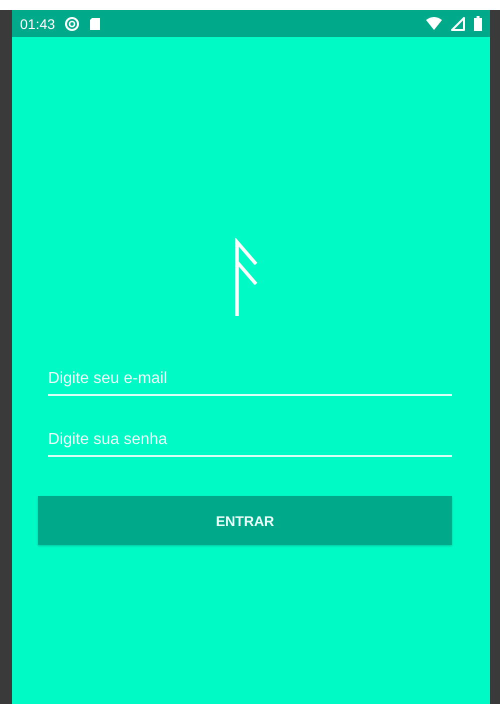 This screenshot has width=500, height=704. I want to click on battery-icon, so click(478, 23).